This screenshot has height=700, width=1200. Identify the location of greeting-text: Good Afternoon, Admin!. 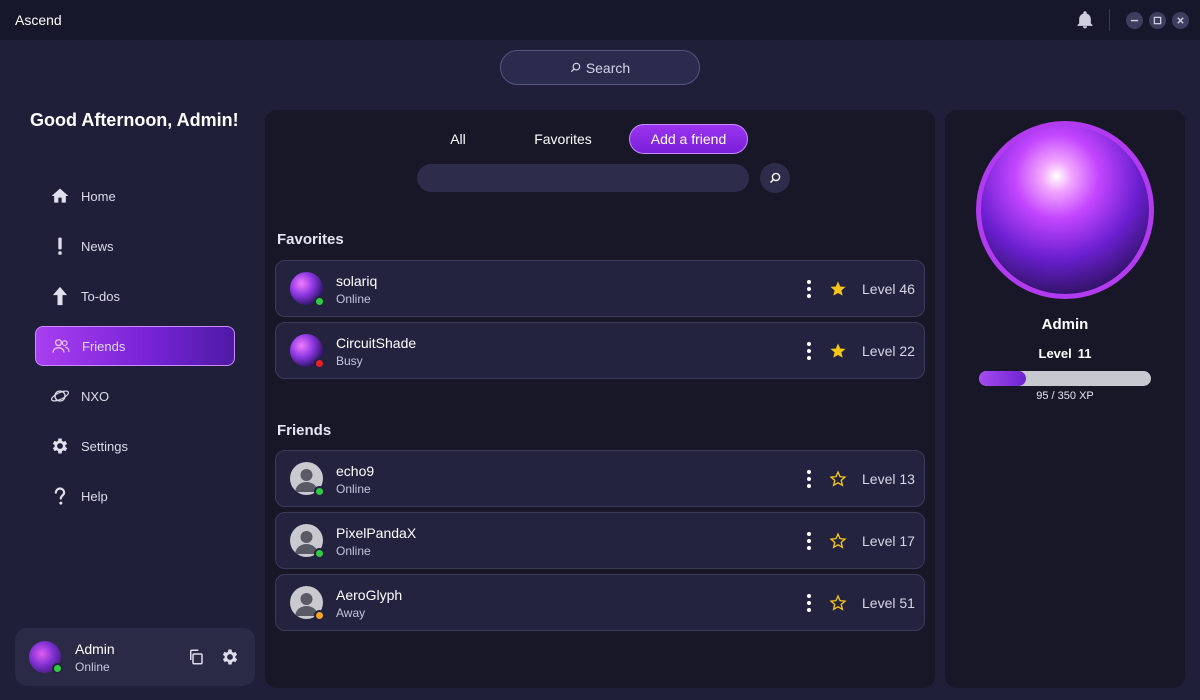
(134, 120).